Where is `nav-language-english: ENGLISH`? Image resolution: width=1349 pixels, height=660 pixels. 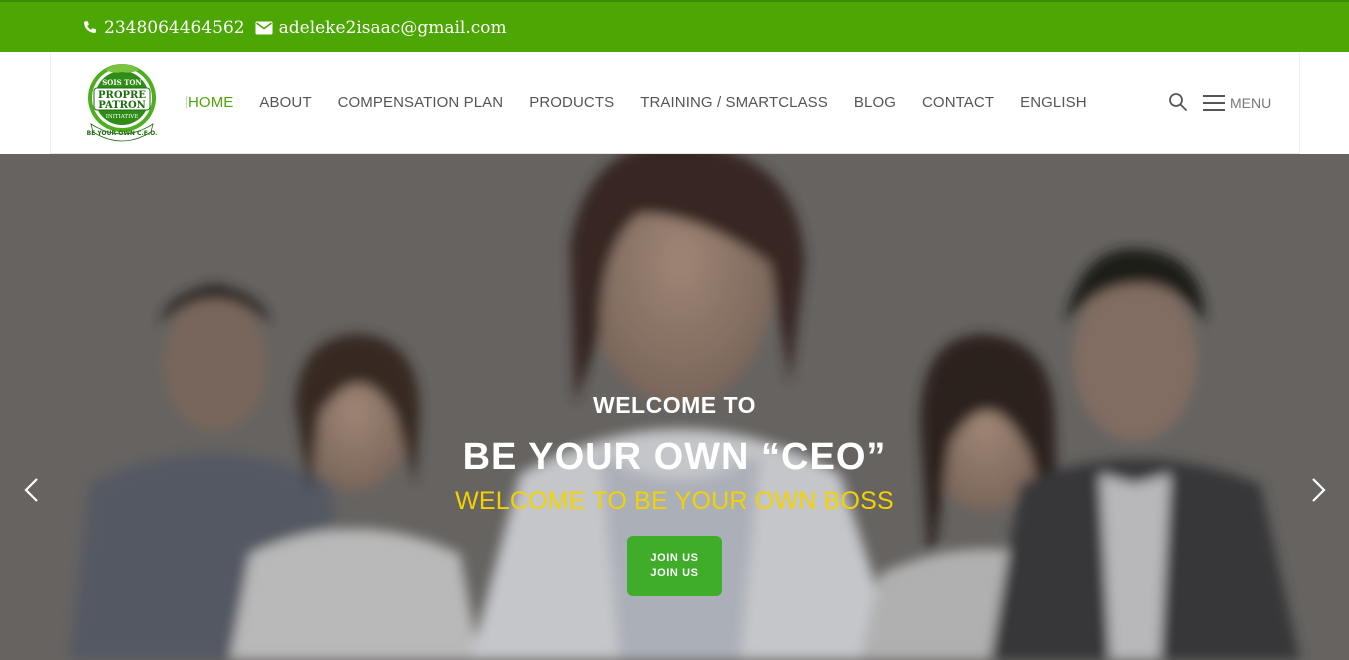 nav-language-english: ENGLISH is located at coordinates (1053, 102).